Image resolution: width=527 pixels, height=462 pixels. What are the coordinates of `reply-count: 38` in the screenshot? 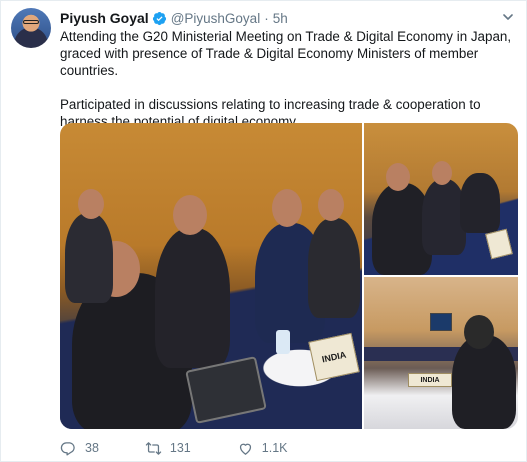 It's located at (92, 448).